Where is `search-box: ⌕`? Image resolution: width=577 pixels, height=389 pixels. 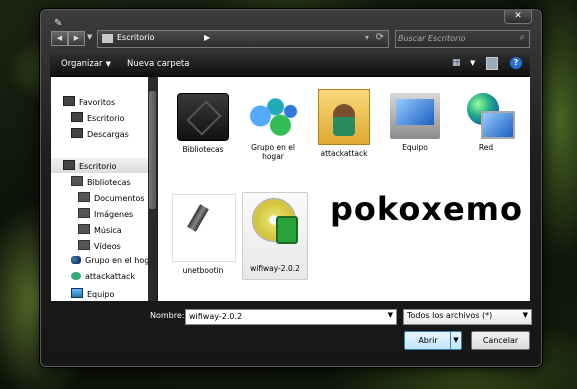
search-box: ⌕ is located at coordinates (462, 39).